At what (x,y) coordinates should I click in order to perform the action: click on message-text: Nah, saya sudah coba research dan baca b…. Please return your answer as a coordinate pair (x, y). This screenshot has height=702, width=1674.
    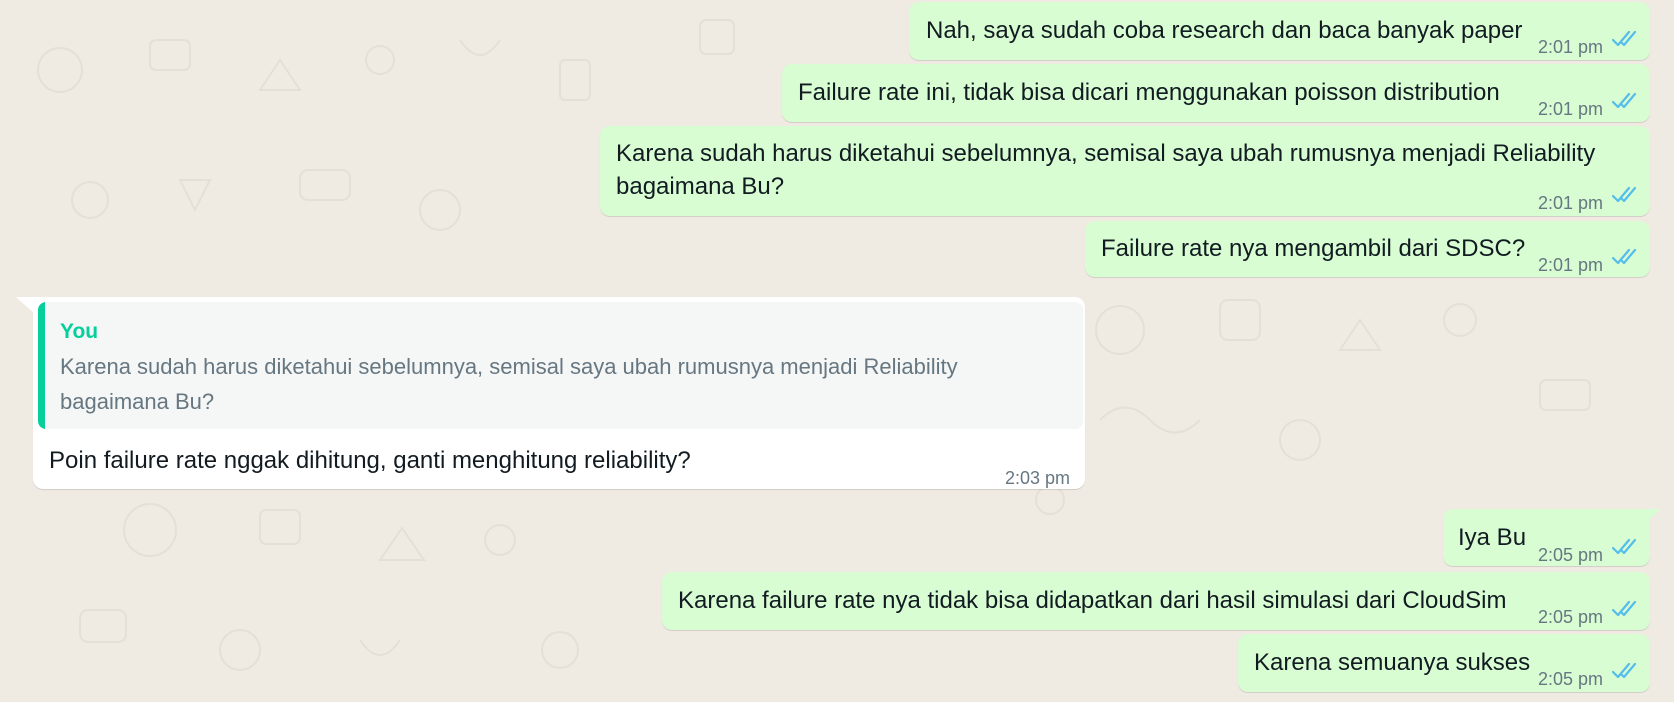
    Looking at the image, I should click on (1224, 30).